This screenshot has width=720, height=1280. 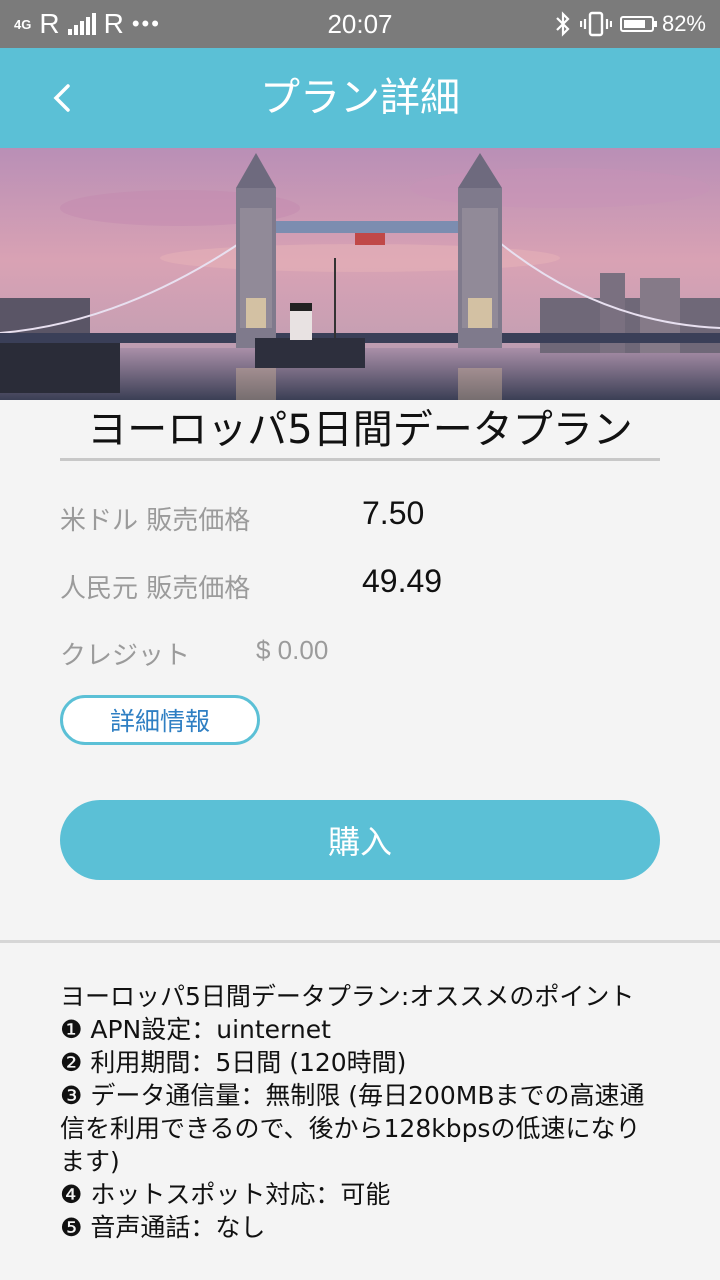 I want to click on description-item: ❹ ホットスポット対応：可能, so click(x=225, y=1194).